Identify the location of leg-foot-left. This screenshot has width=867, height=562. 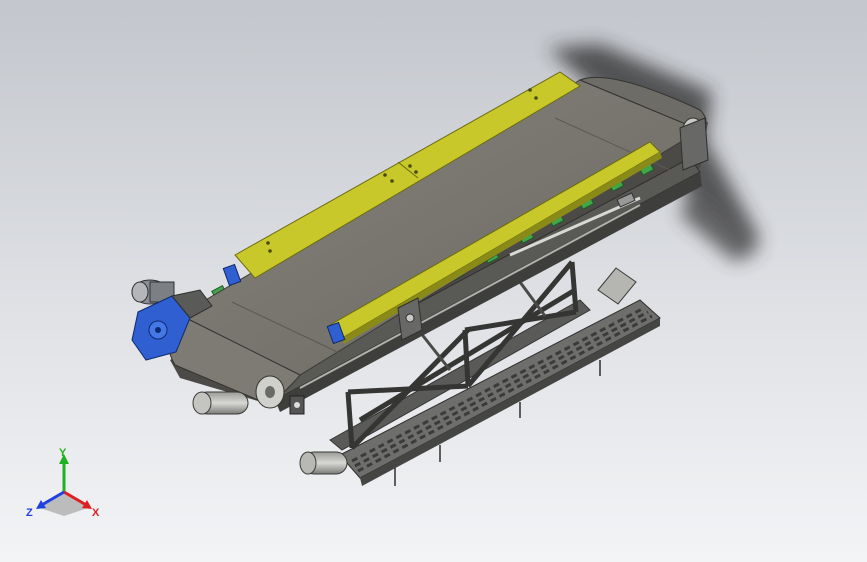
(323, 463).